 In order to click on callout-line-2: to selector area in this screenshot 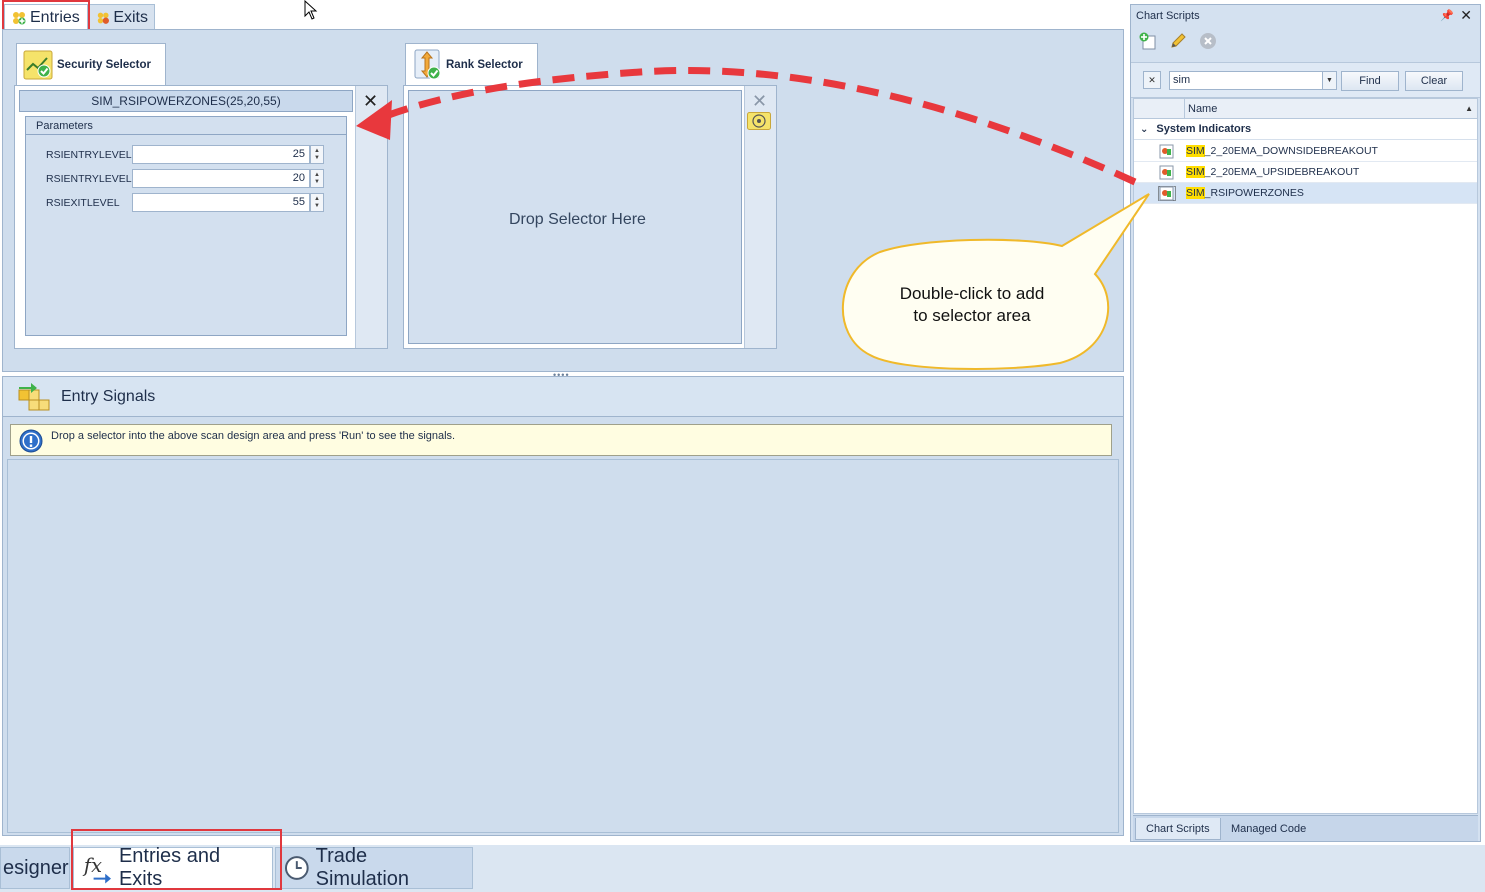, I will do `click(972, 315)`.